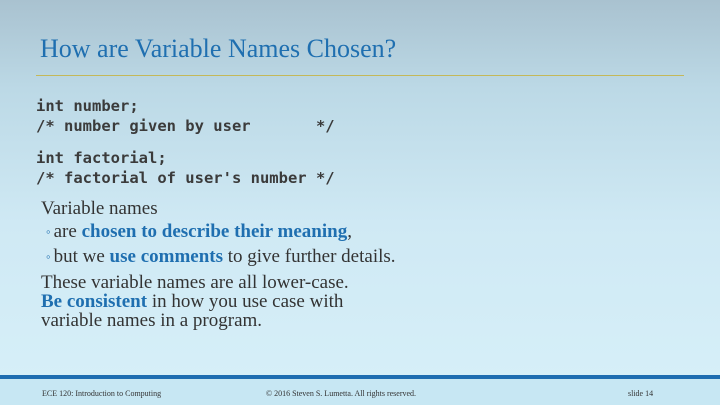 Image resolution: width=720 pixels, height=405 pixels. Describe the element at coordinates (185, 116) in the screenshot. I see `code-block-number: int number; /* number given by user */` at that location.